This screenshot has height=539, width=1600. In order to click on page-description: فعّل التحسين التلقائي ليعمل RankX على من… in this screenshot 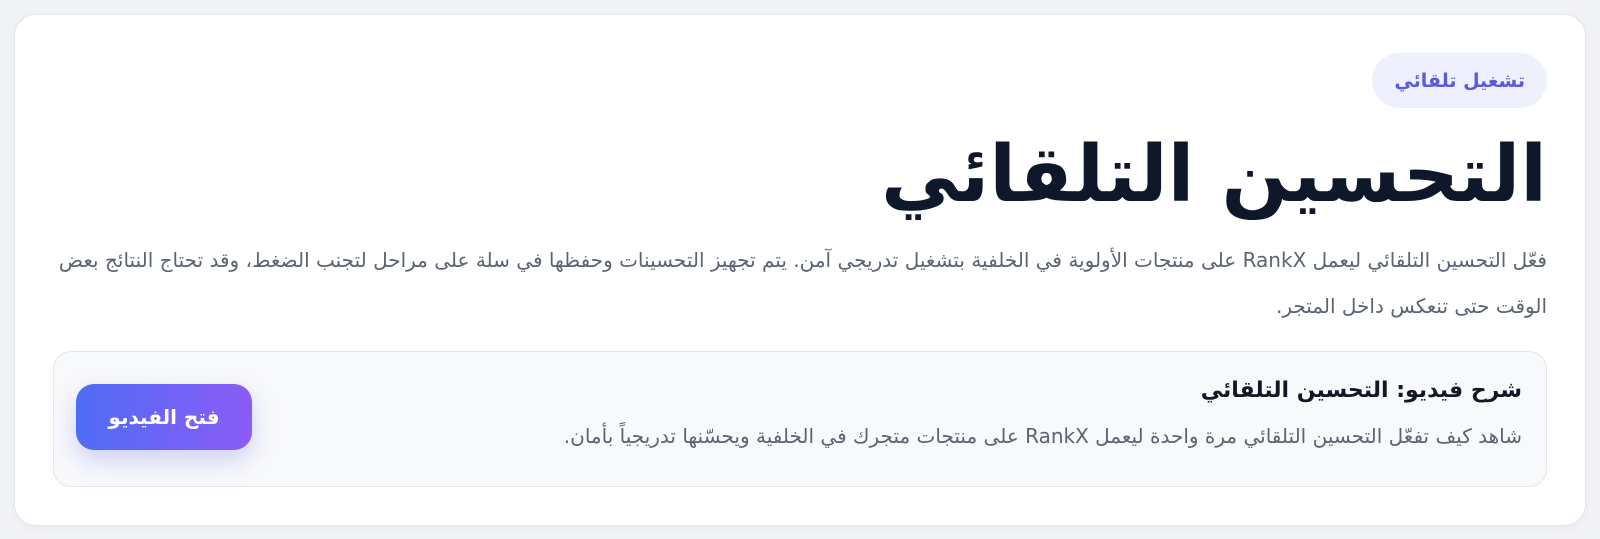, I will do `click(802, 283)`.